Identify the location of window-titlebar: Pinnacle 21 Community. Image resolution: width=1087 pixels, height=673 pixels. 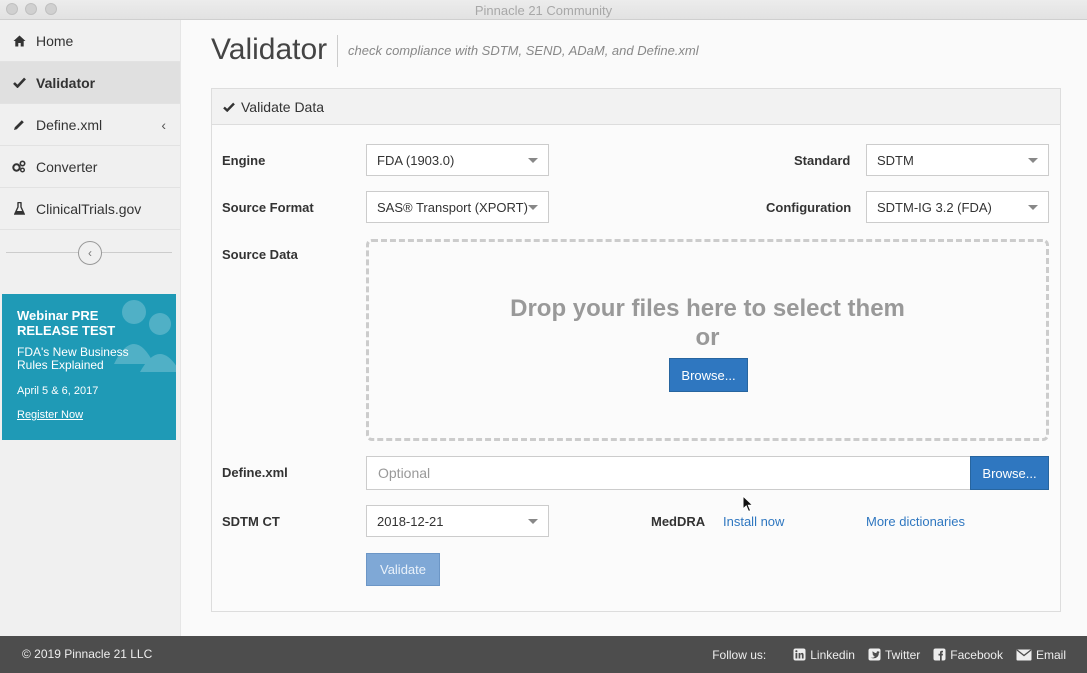
(543, 10).